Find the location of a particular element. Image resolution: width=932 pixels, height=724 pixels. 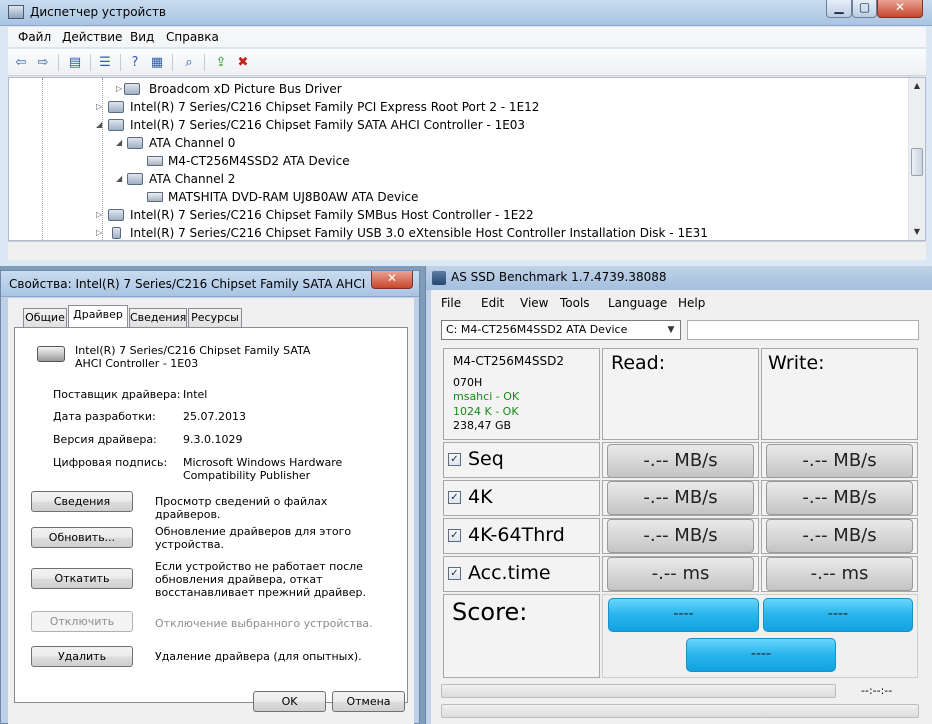

menu-file: Файл is located at coordinates (34, 37).